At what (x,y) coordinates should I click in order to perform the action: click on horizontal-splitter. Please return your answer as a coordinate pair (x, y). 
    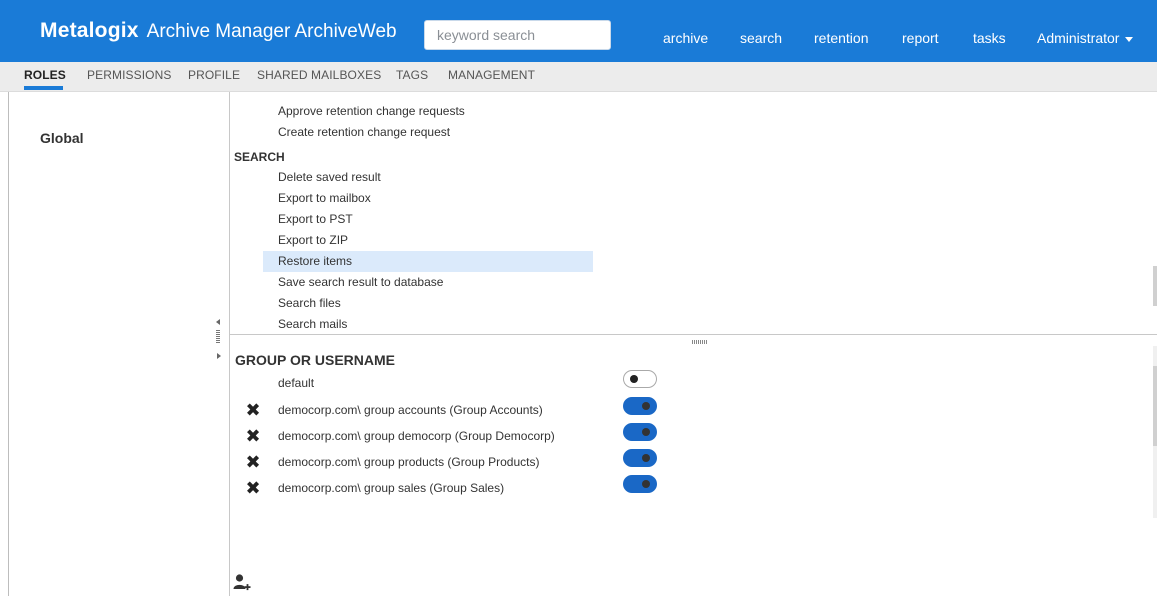
    Looking at the image, I should click on (693, 334).